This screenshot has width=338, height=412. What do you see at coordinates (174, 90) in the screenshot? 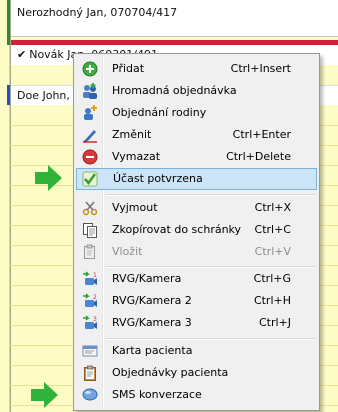
I see `menu-item-label: Hromadná objednávka` at bounding box center [174, 90].